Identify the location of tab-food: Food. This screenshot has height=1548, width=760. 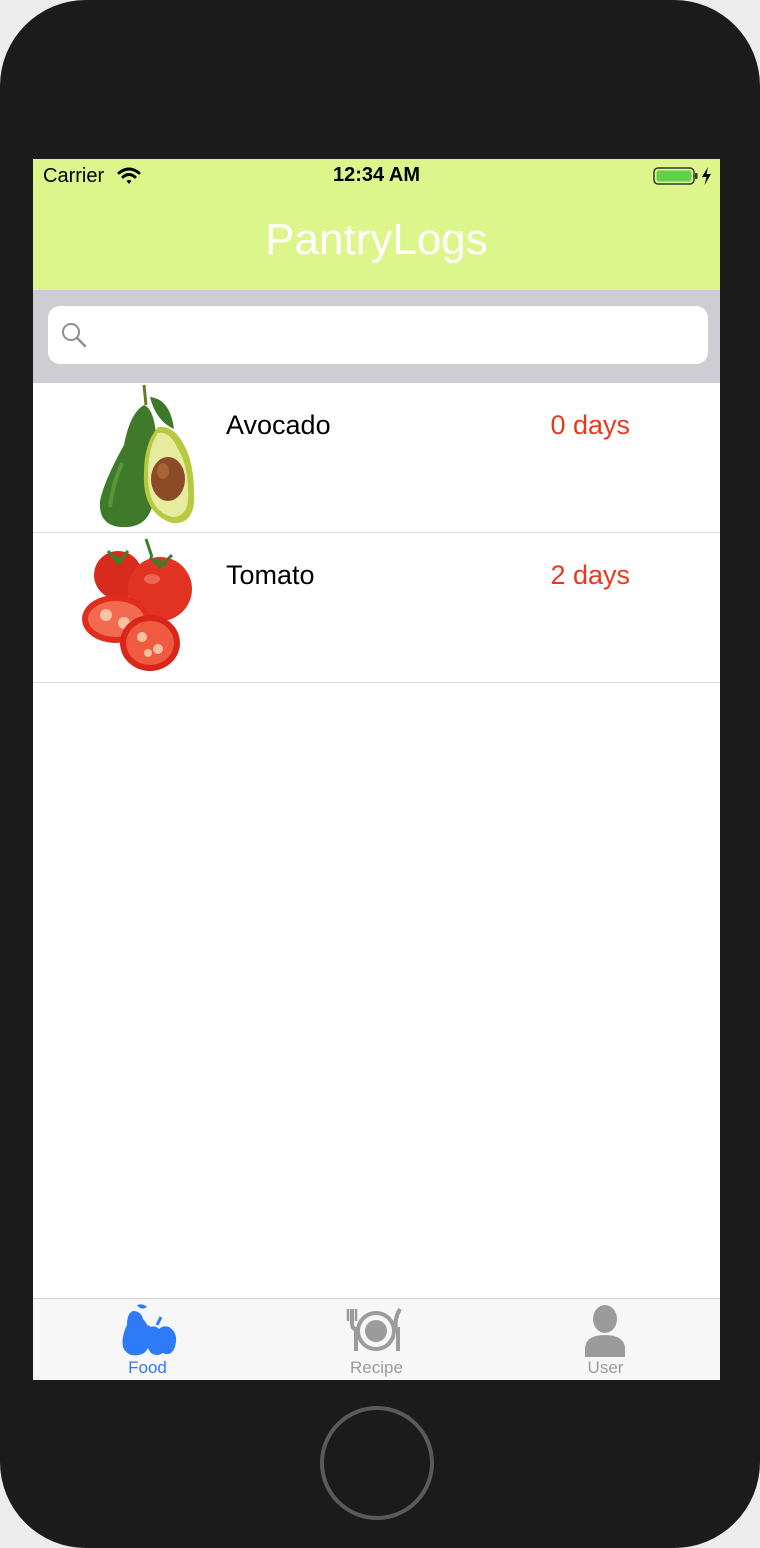
(147, 1339).